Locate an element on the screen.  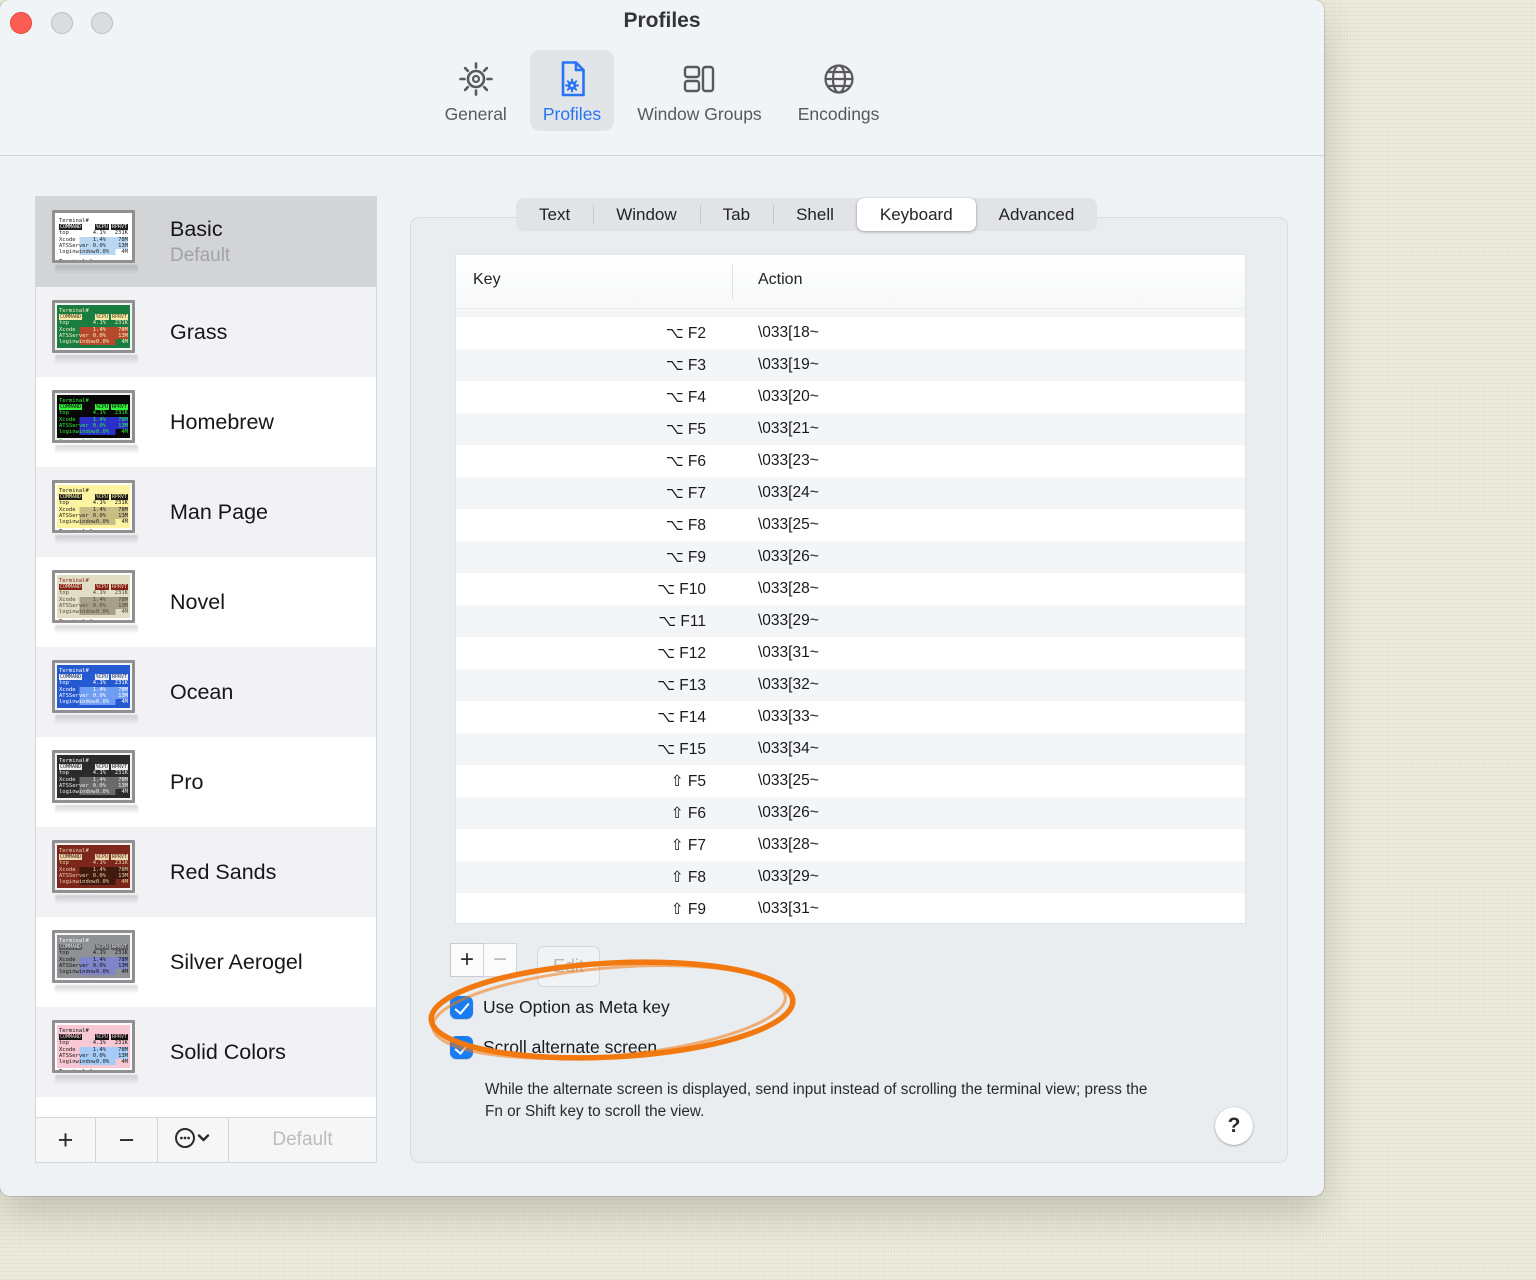
checkbox-label: Use Option as Meta key is located at coordinates (576, 1007).